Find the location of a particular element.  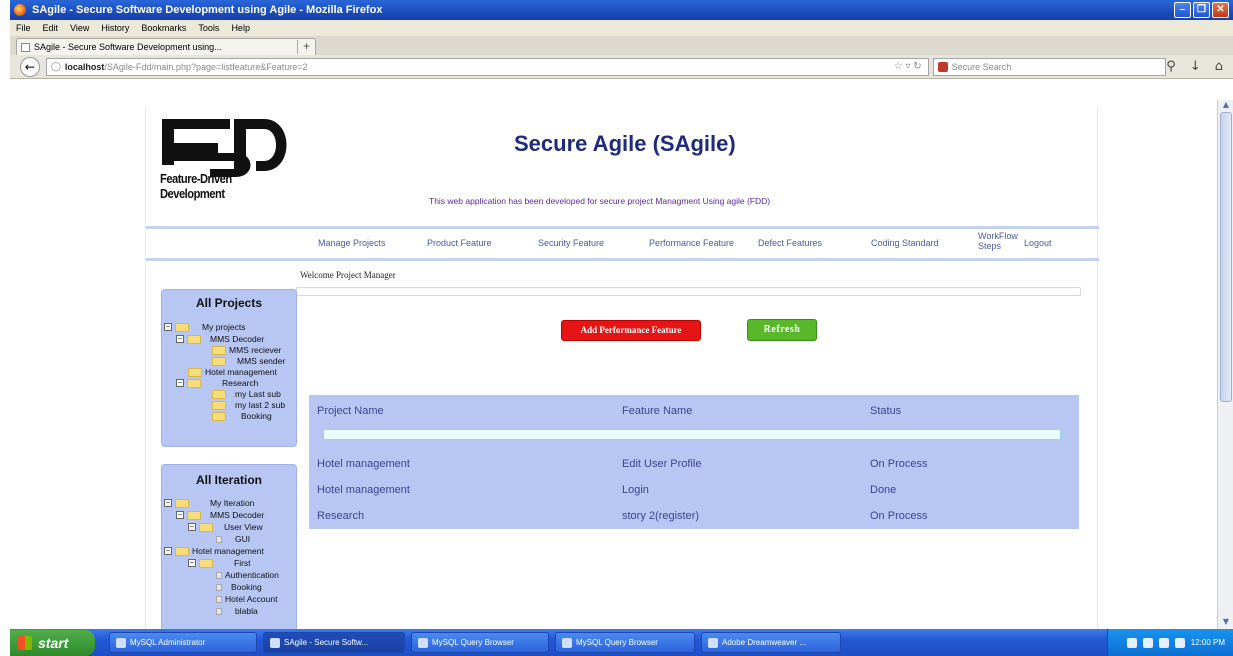

nav-logout: Logout is located at coordinates (1038, 243).